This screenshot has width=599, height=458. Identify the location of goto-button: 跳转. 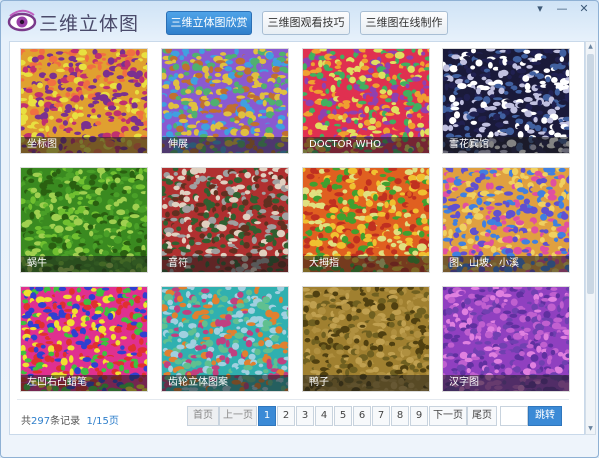
(545, 416).